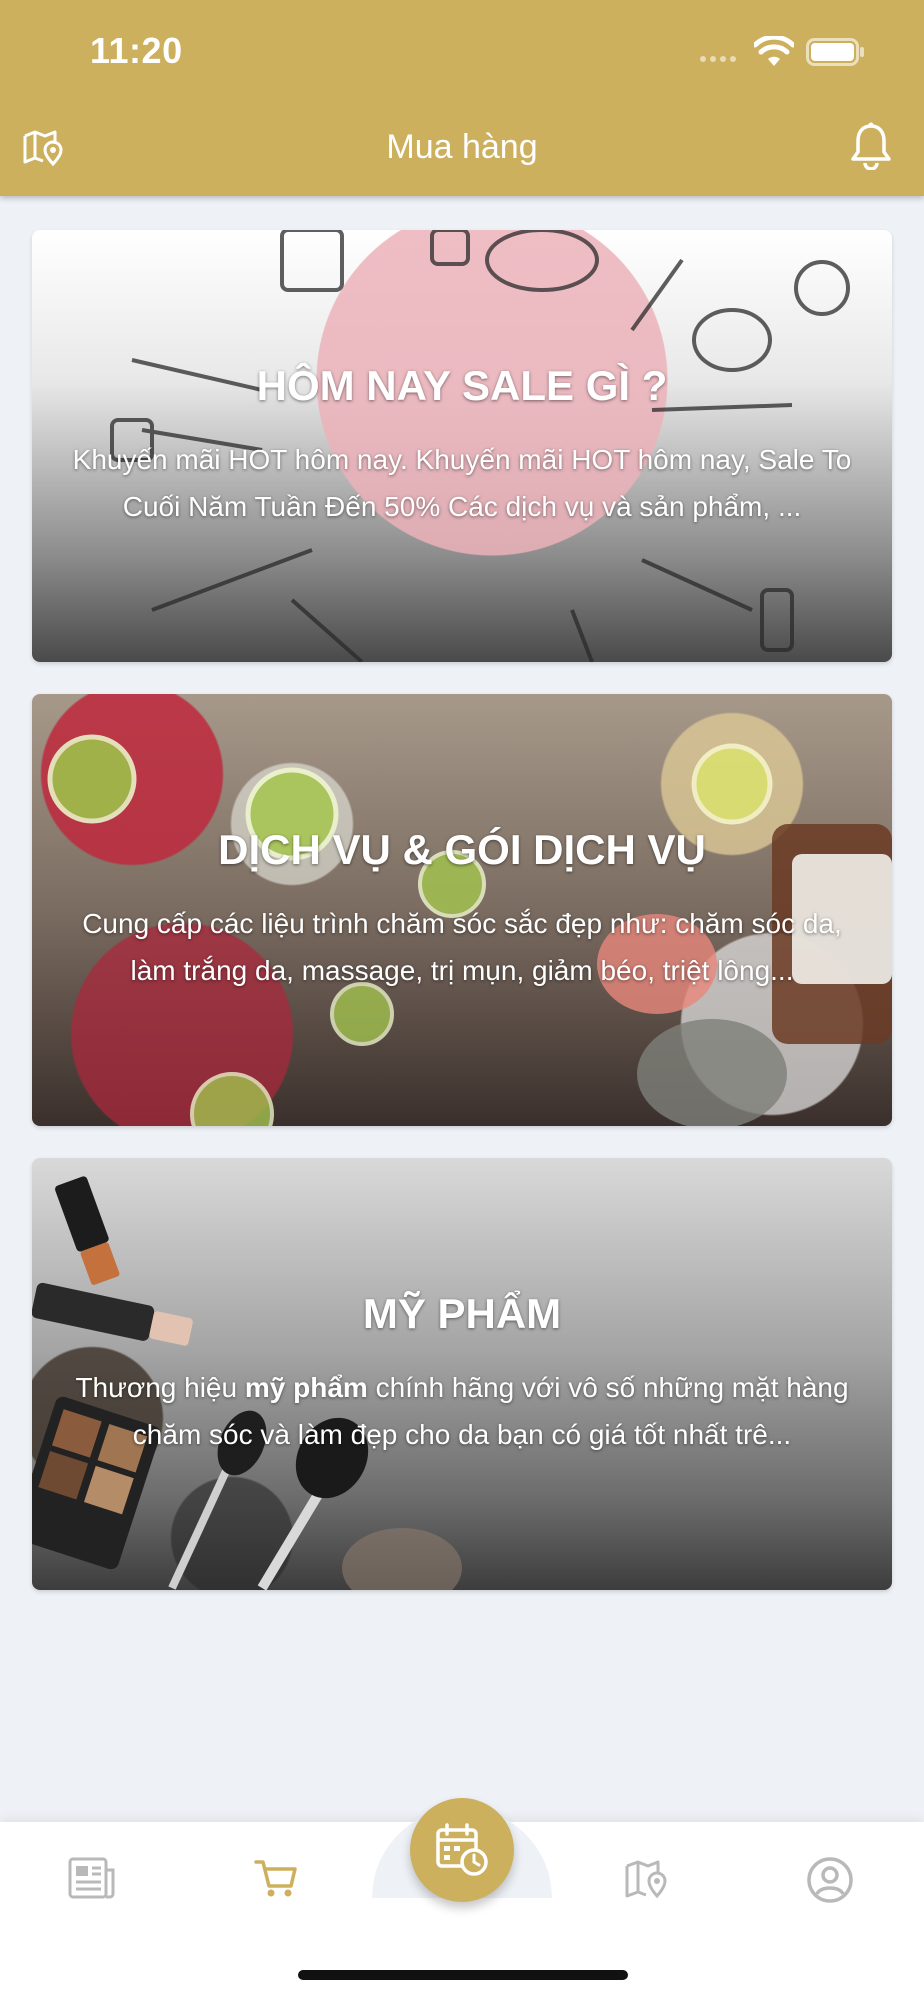 The width and height of the screenshot is (924, 2000). Describe the element at coordinates (276, 1878) in the screenshot. I see `cart-icon` at that location.